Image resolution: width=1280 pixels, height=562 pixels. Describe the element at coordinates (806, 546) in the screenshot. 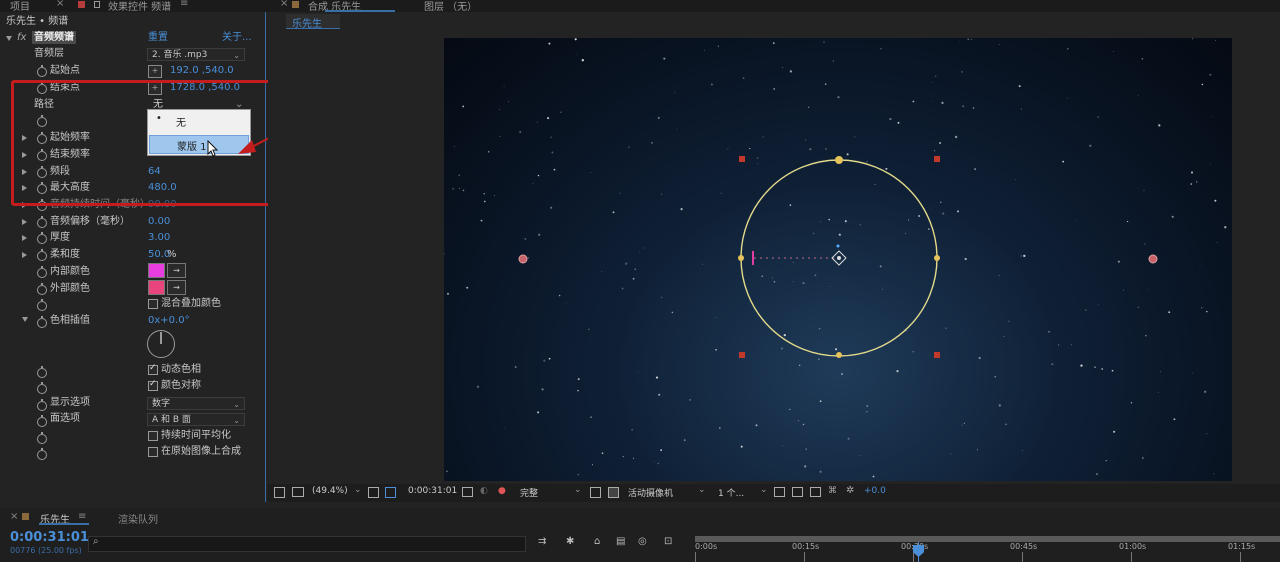

I see `ruler-label: 00:15s` at that location.